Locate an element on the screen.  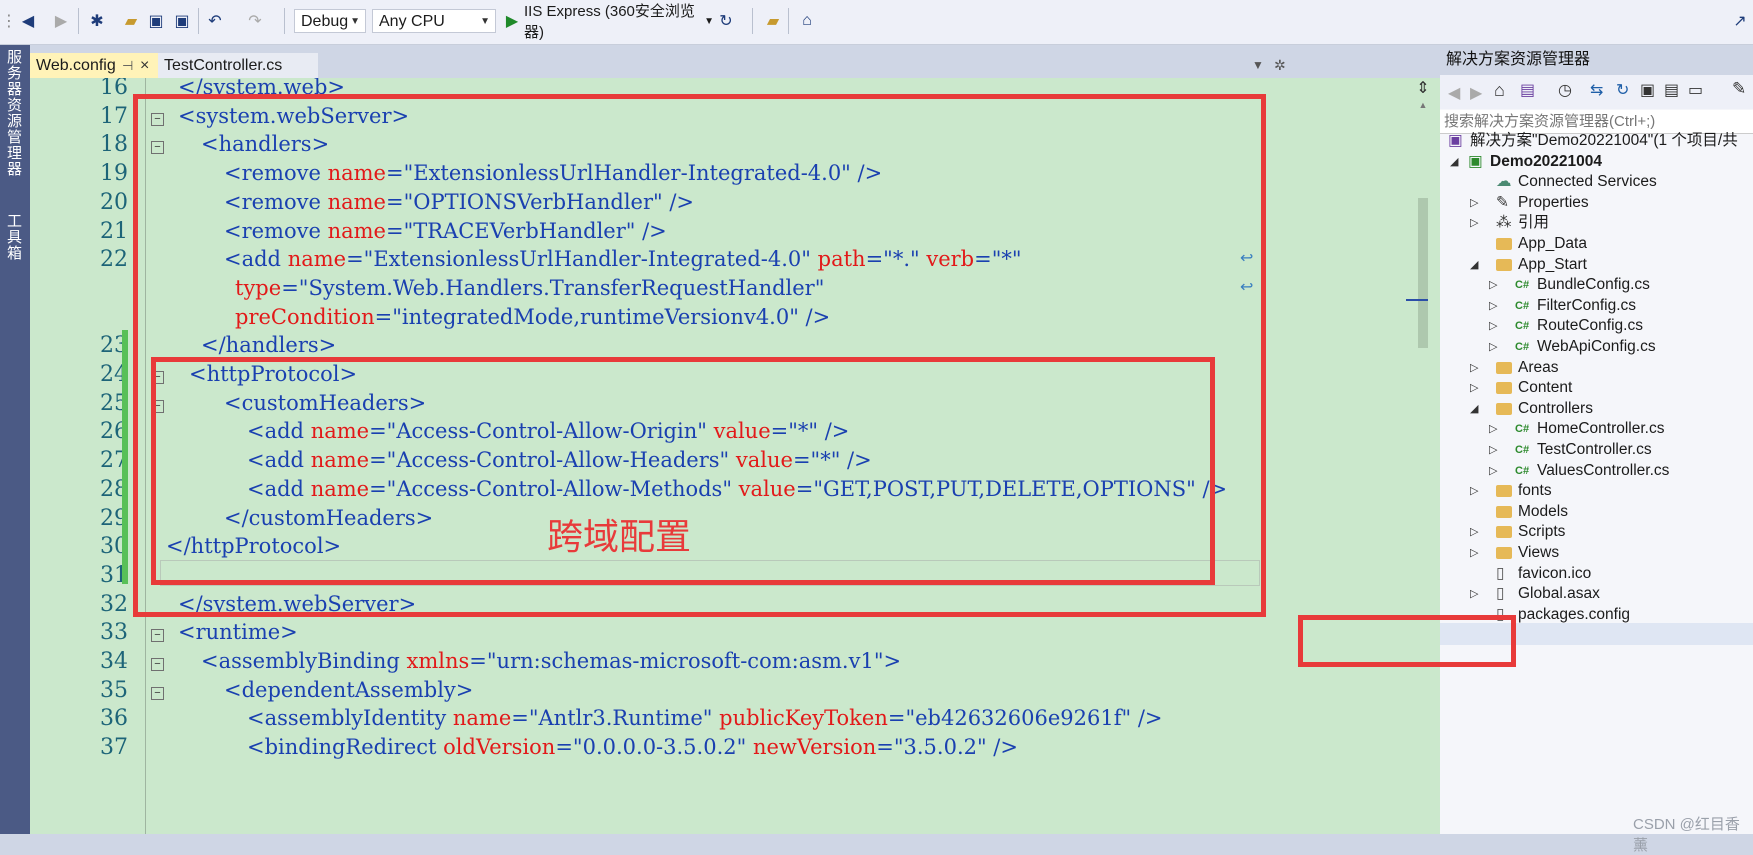
run-target-button: IIS Express (360安全浏览器) ▼ is located at coordinates (619, 22).